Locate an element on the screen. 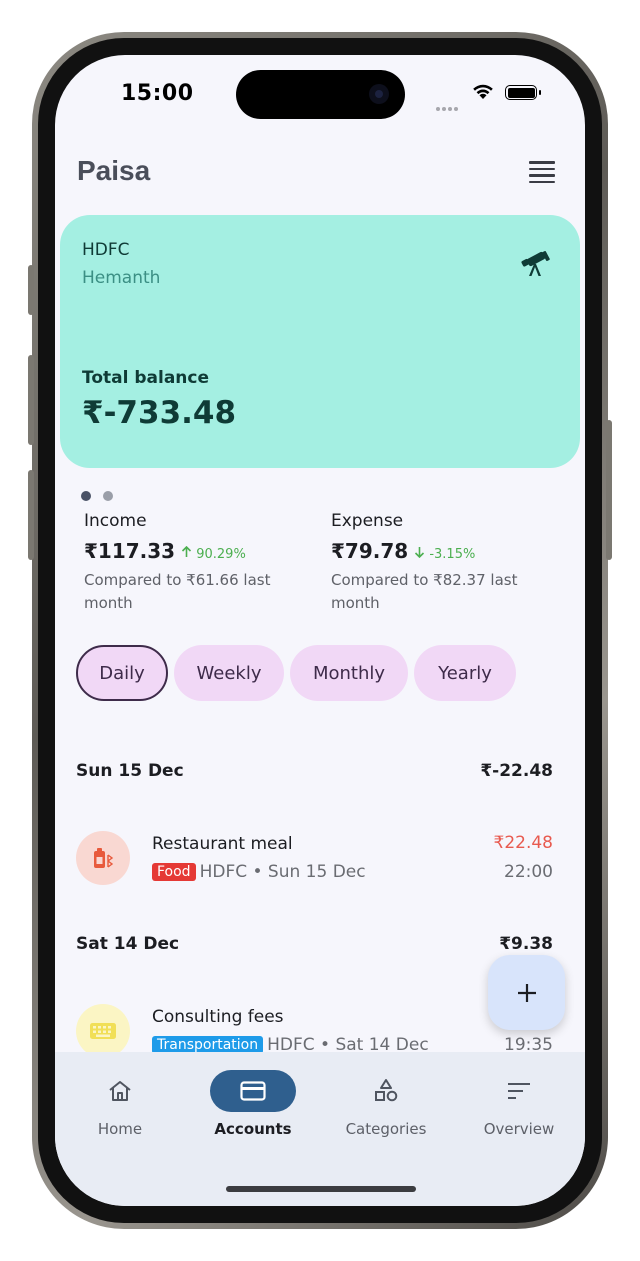 This screenshot has height=1261, width=640. nav-home: Home is located at coordinates (120, 1104).